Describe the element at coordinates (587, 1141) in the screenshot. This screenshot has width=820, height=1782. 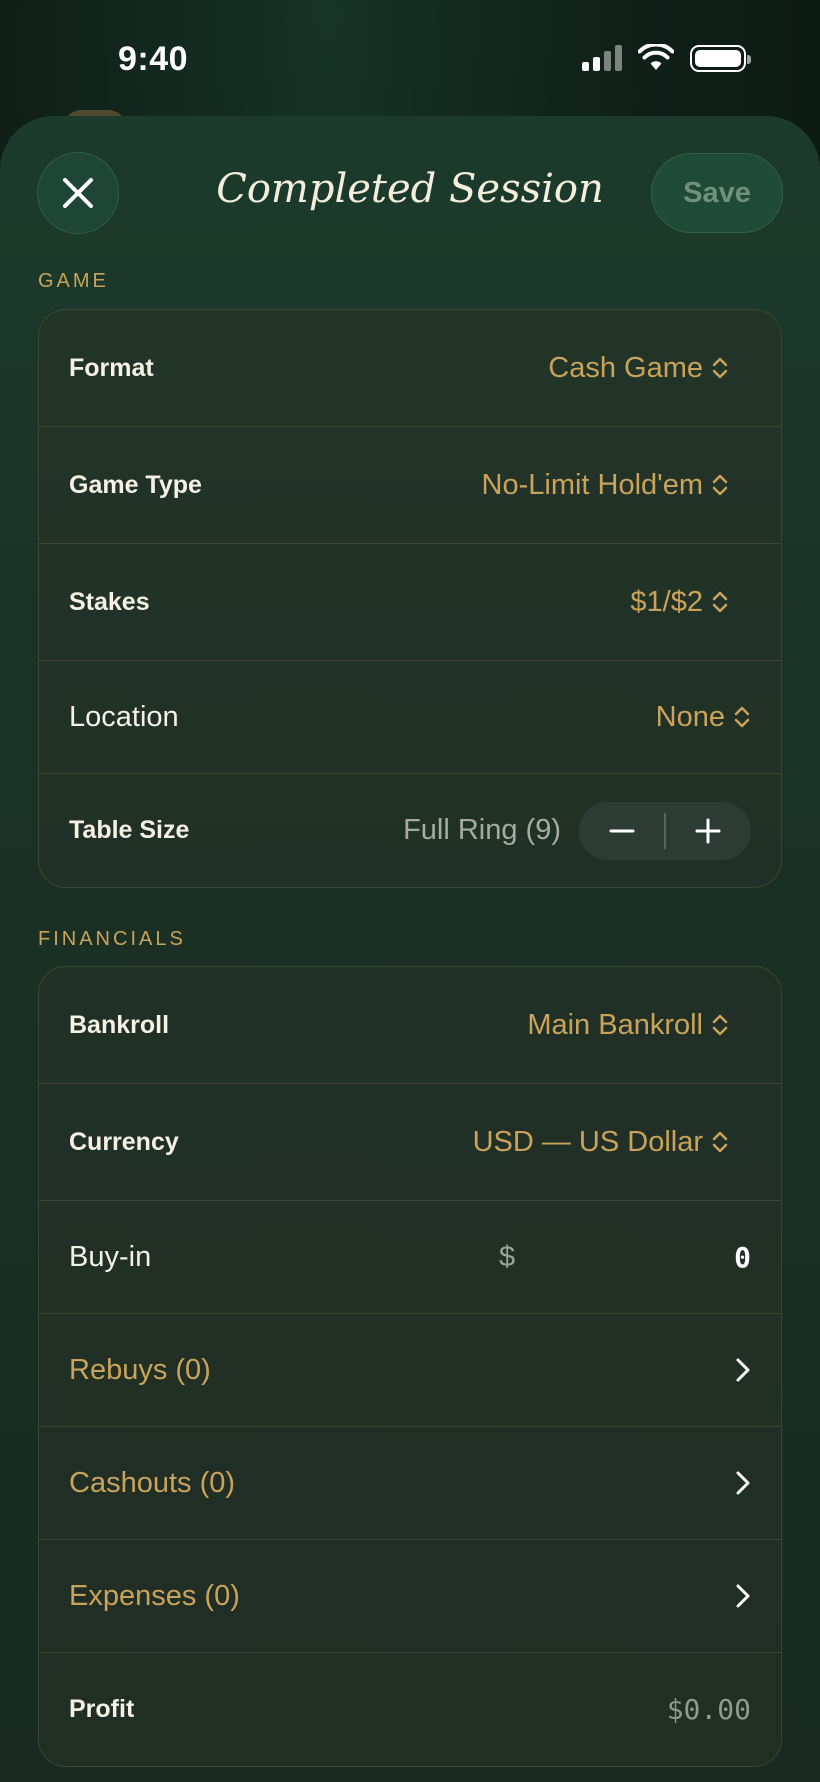
I see `currency-value: USD — US Dollar` at that location.